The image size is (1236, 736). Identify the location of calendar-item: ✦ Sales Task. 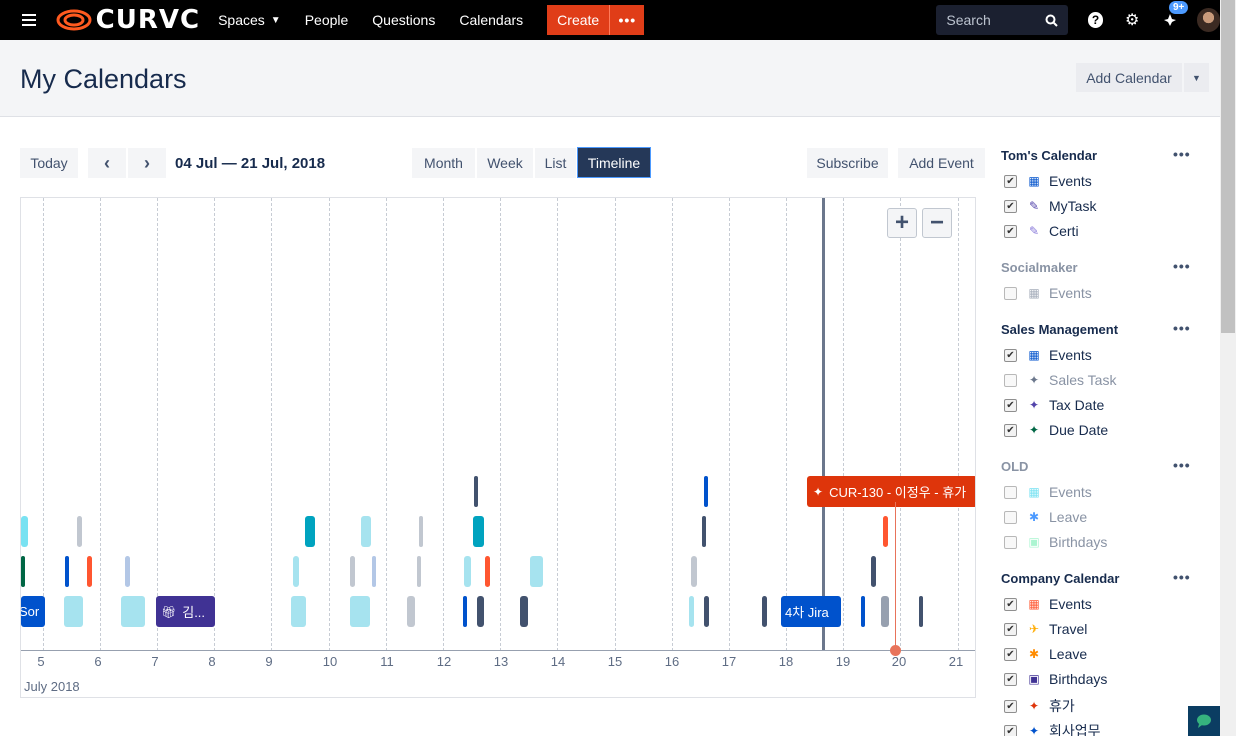
(1060, 380).